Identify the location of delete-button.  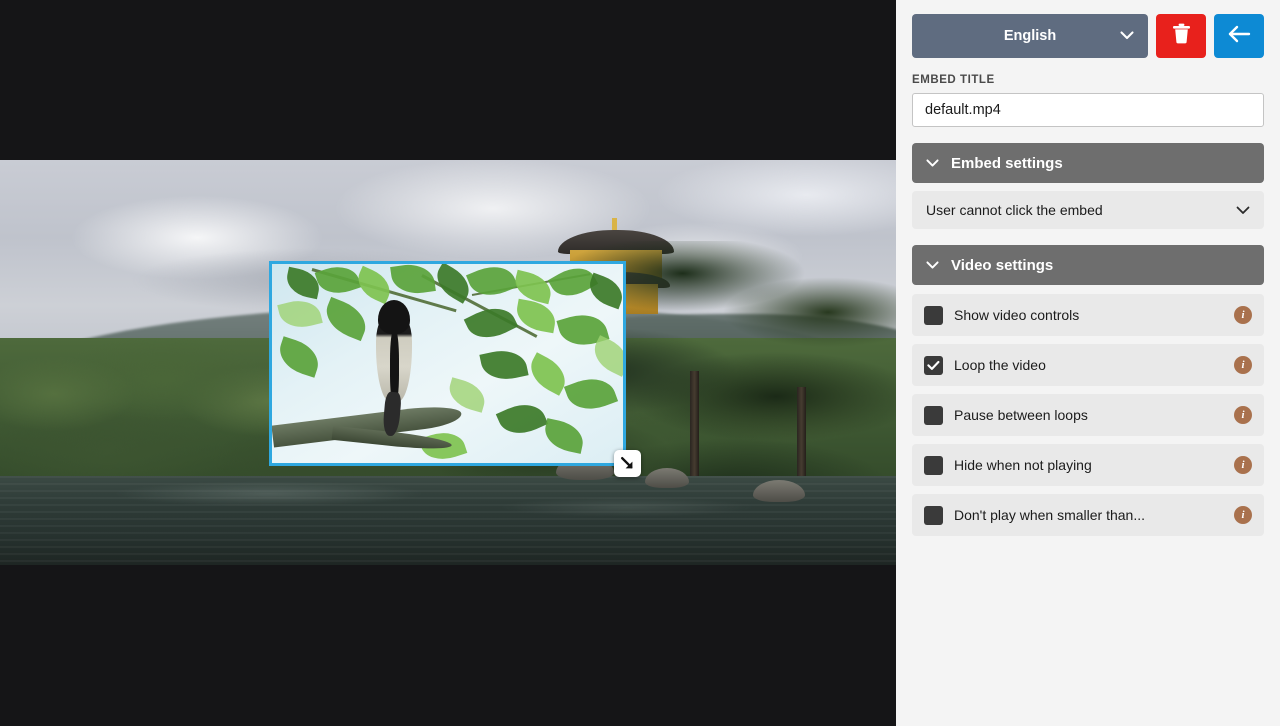
(1181, 36).